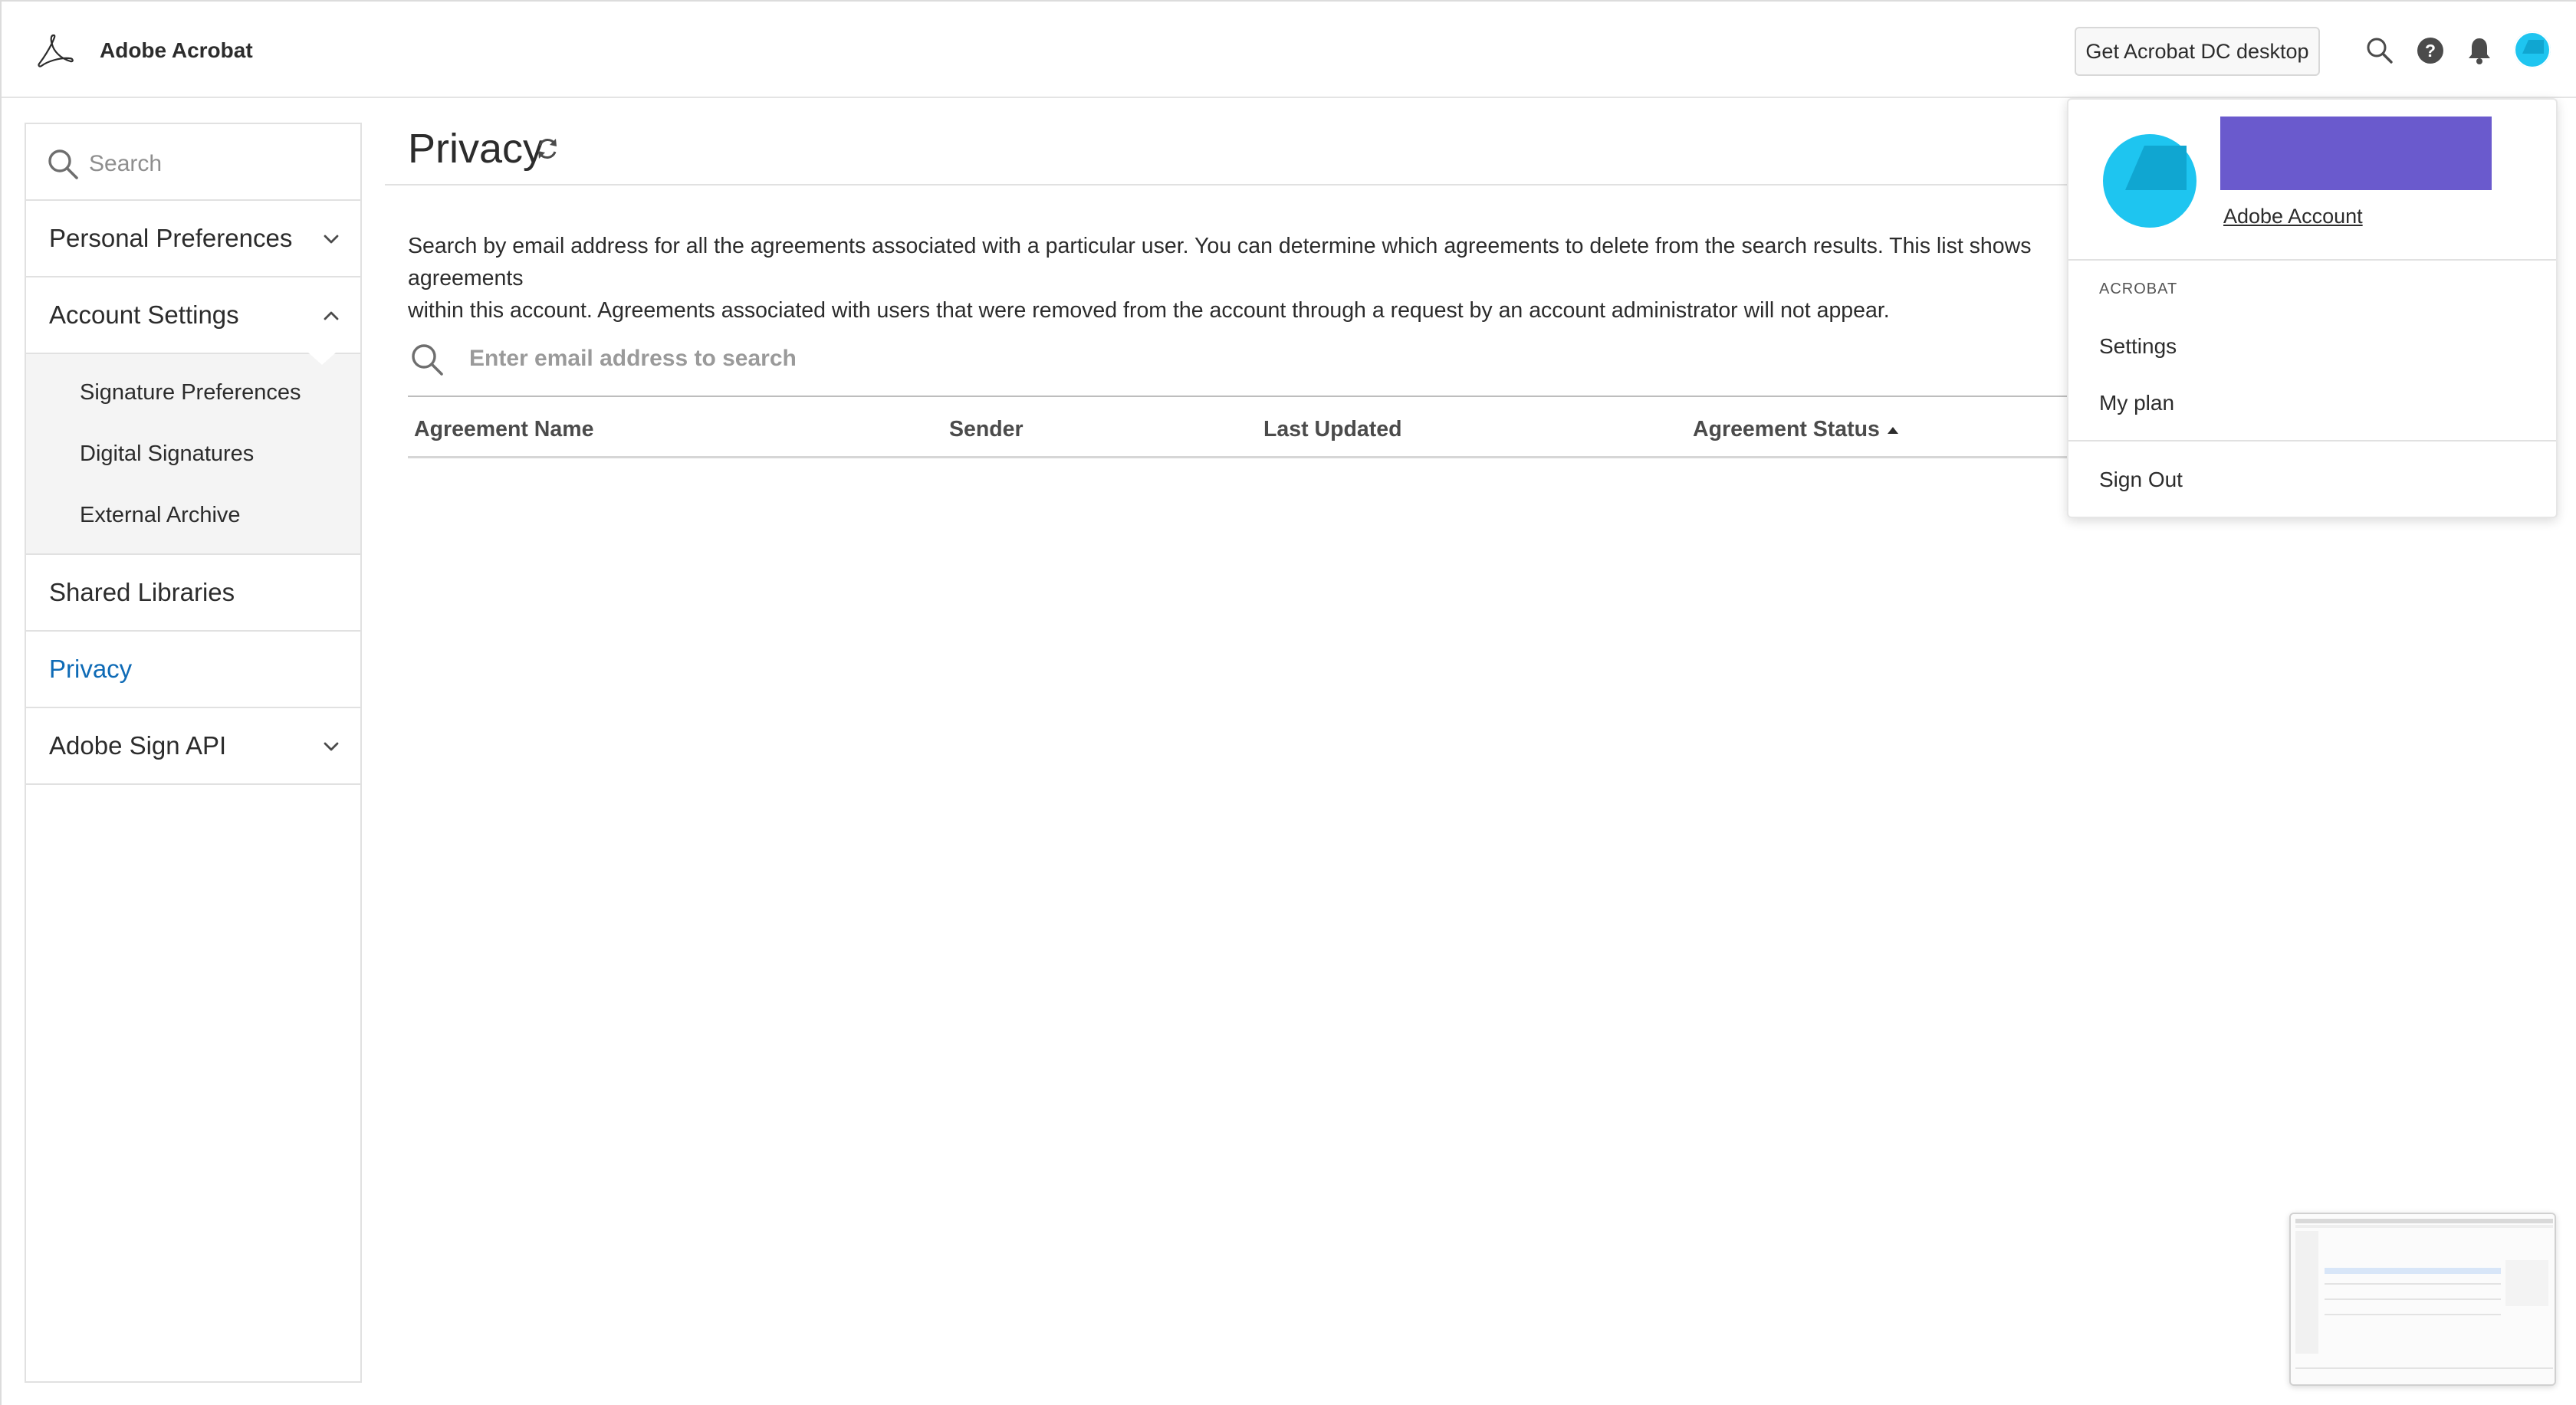 The height and width of the screenshot is (1405, 2576). Describe the element at coordinates (1893, 430) in the screenshot. I see `sort-ascending-icon` at that location.